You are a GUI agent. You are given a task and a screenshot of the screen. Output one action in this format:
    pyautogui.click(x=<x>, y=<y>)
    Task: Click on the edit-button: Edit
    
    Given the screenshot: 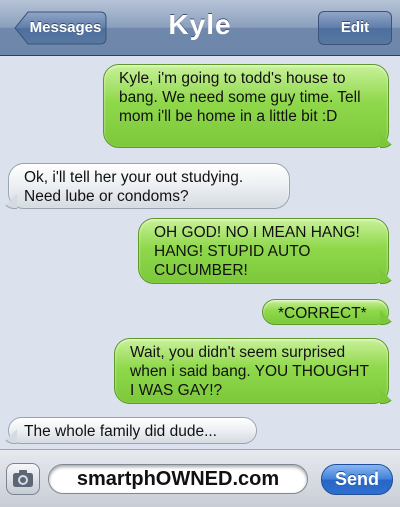 What is the action you would take?
    pyautogui.click(x=355, y=28)
    